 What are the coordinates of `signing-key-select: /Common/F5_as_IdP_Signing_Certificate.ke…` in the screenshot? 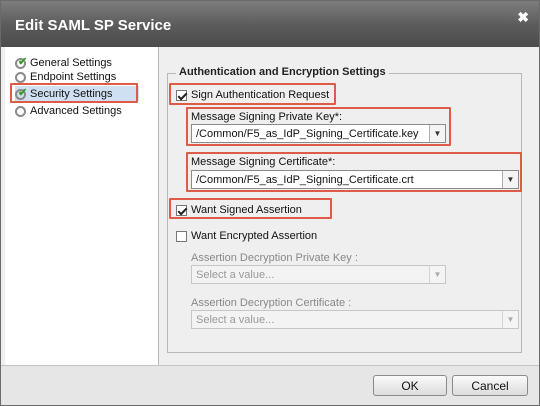 It's located at (318, 133).